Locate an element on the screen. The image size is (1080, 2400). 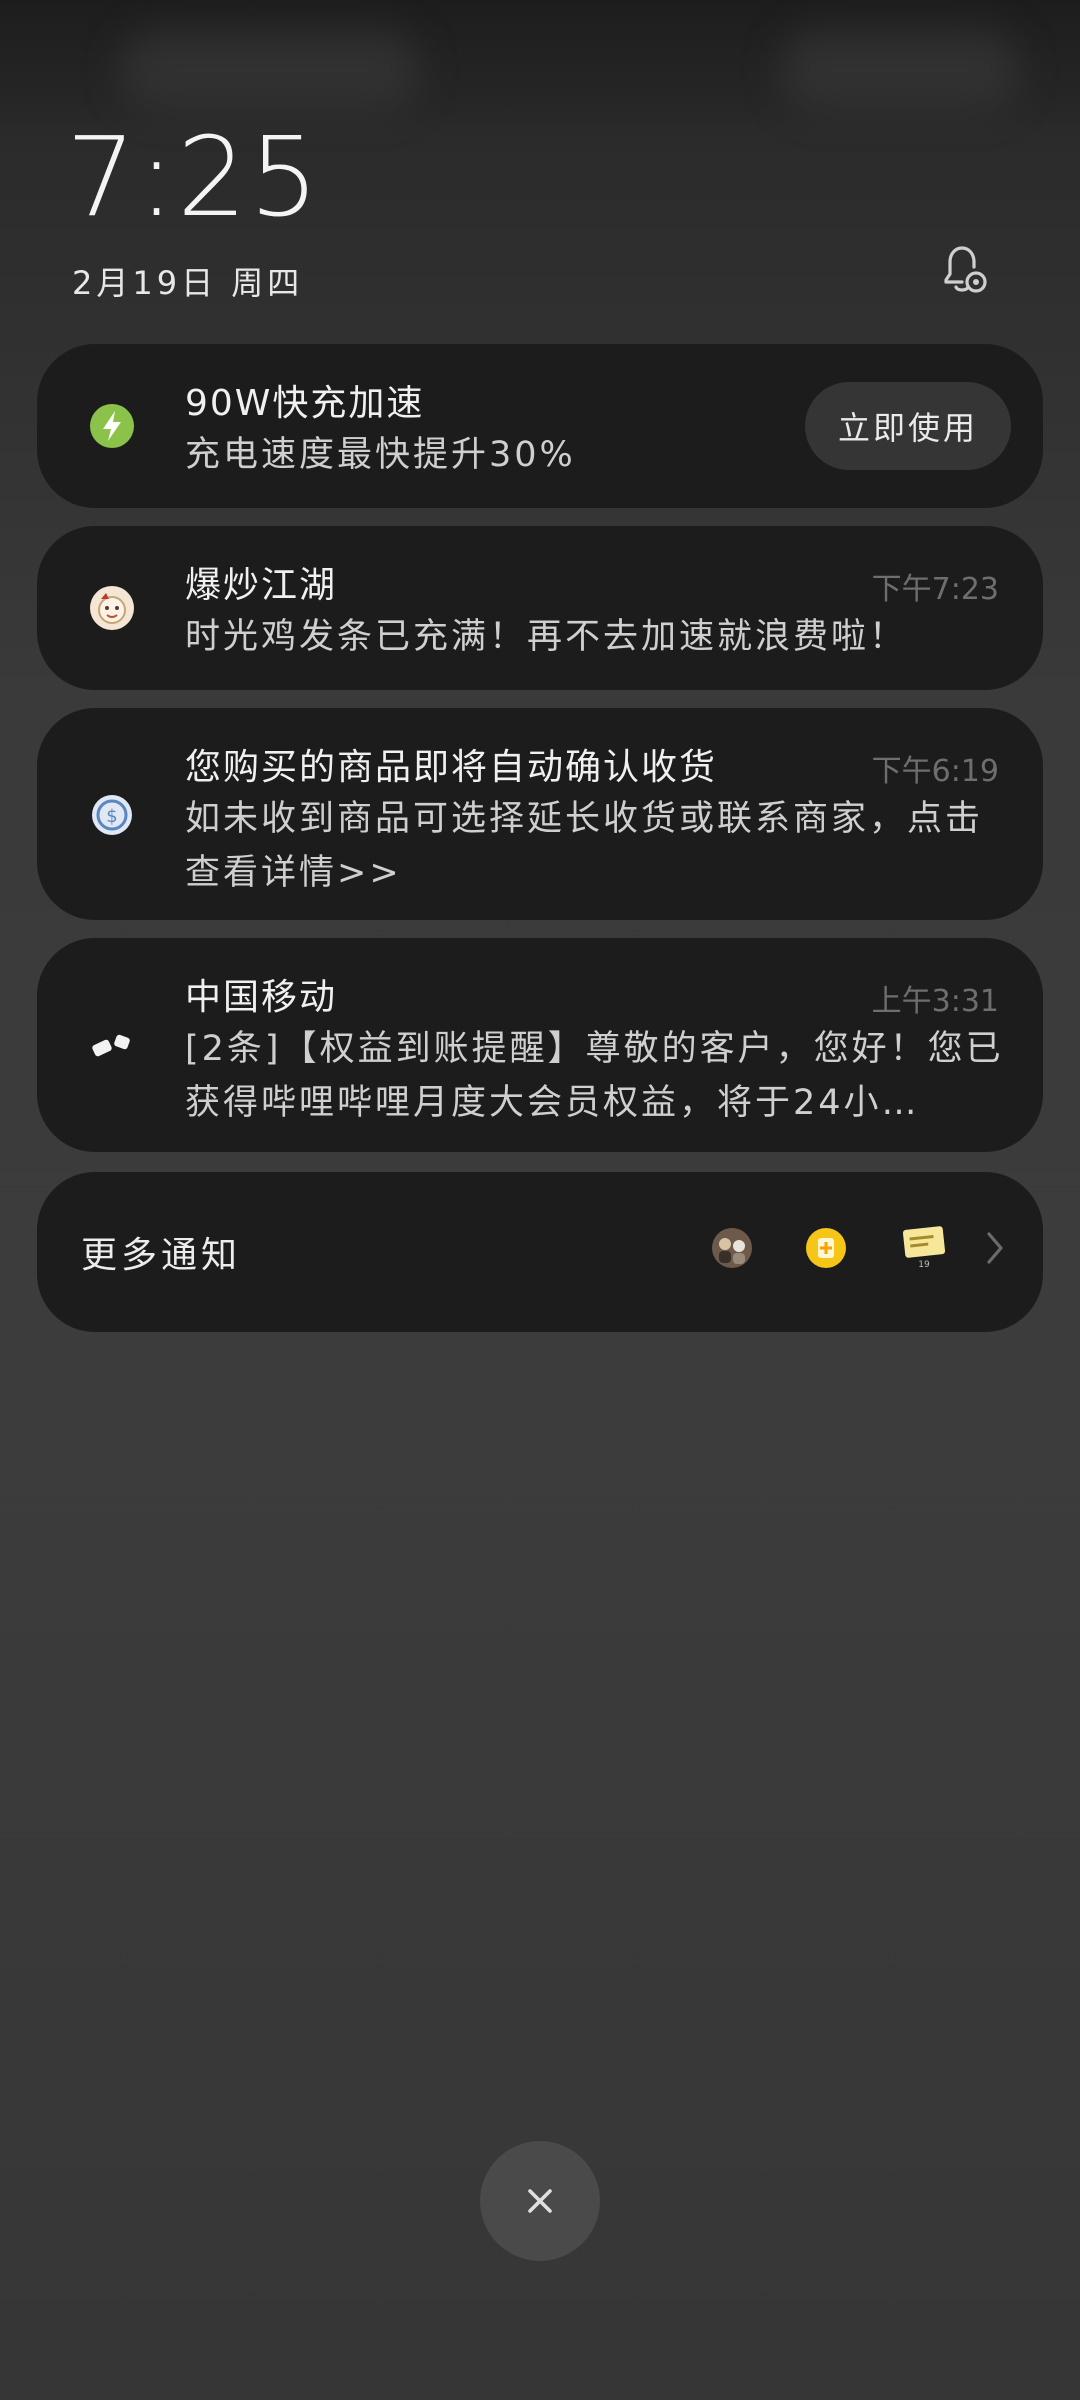
bell-settings-icon is located at coordinates (965, 269).